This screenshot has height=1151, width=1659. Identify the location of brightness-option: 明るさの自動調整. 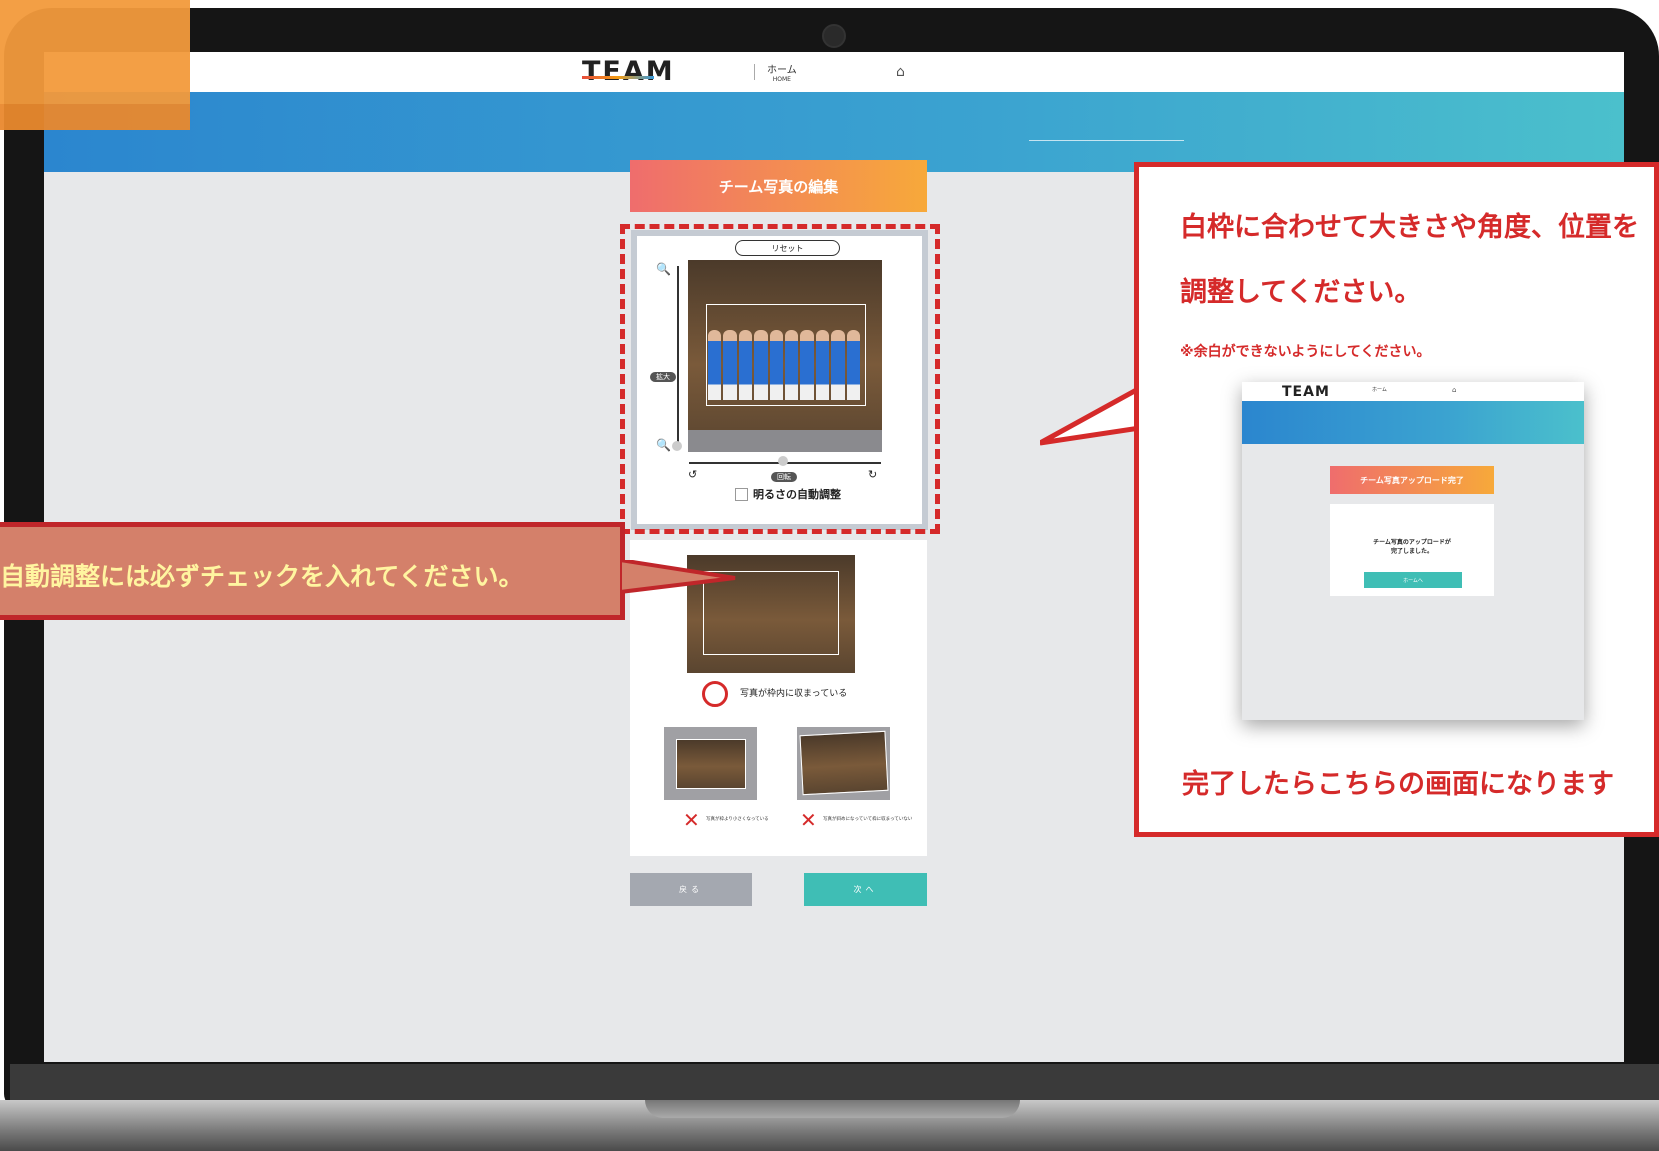
(788, 494).